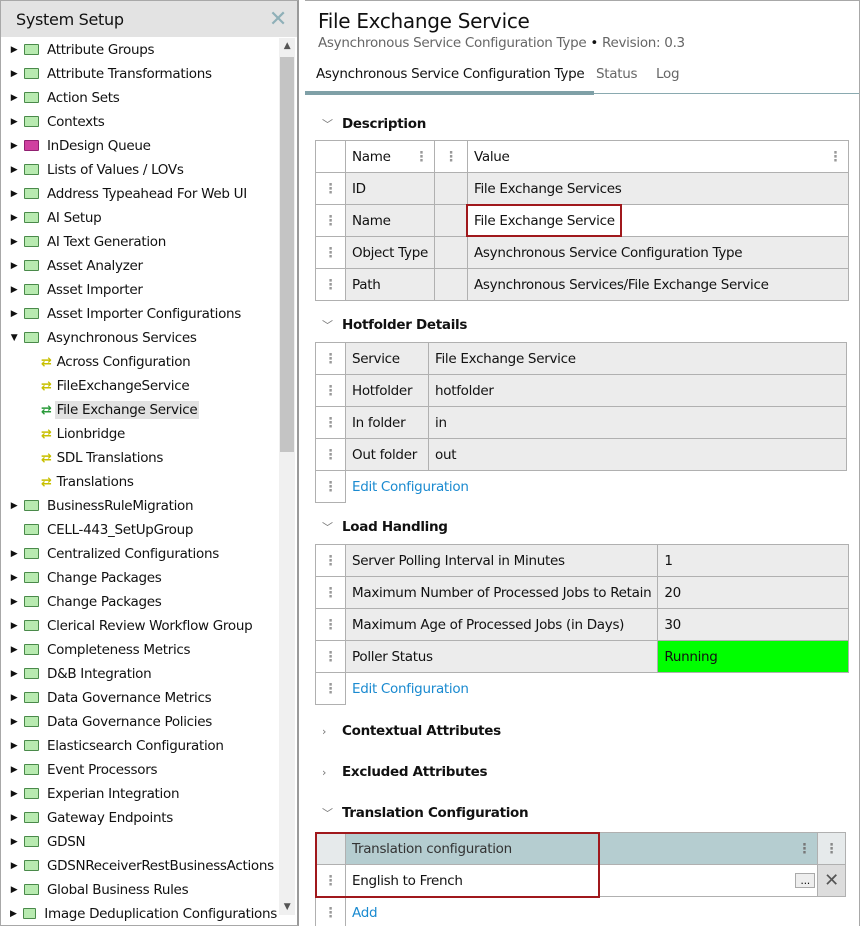 The height and width of the screenshot is (926, 860). I want to click on tree-item: ▶ Elasticsearch Configuration, so click(140, 746).